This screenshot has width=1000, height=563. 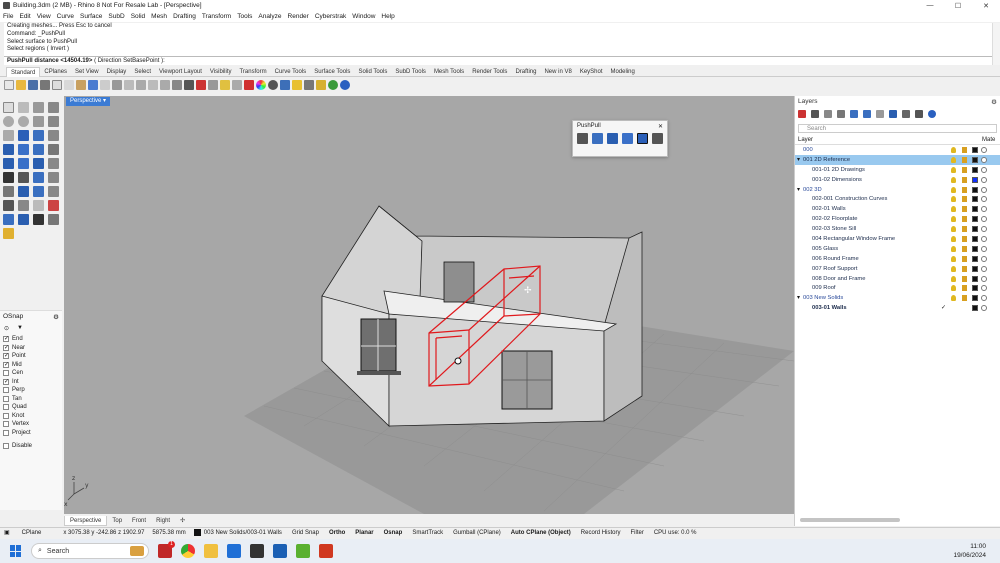 I want to click on dimension-icon, so click(x=38, y=205).